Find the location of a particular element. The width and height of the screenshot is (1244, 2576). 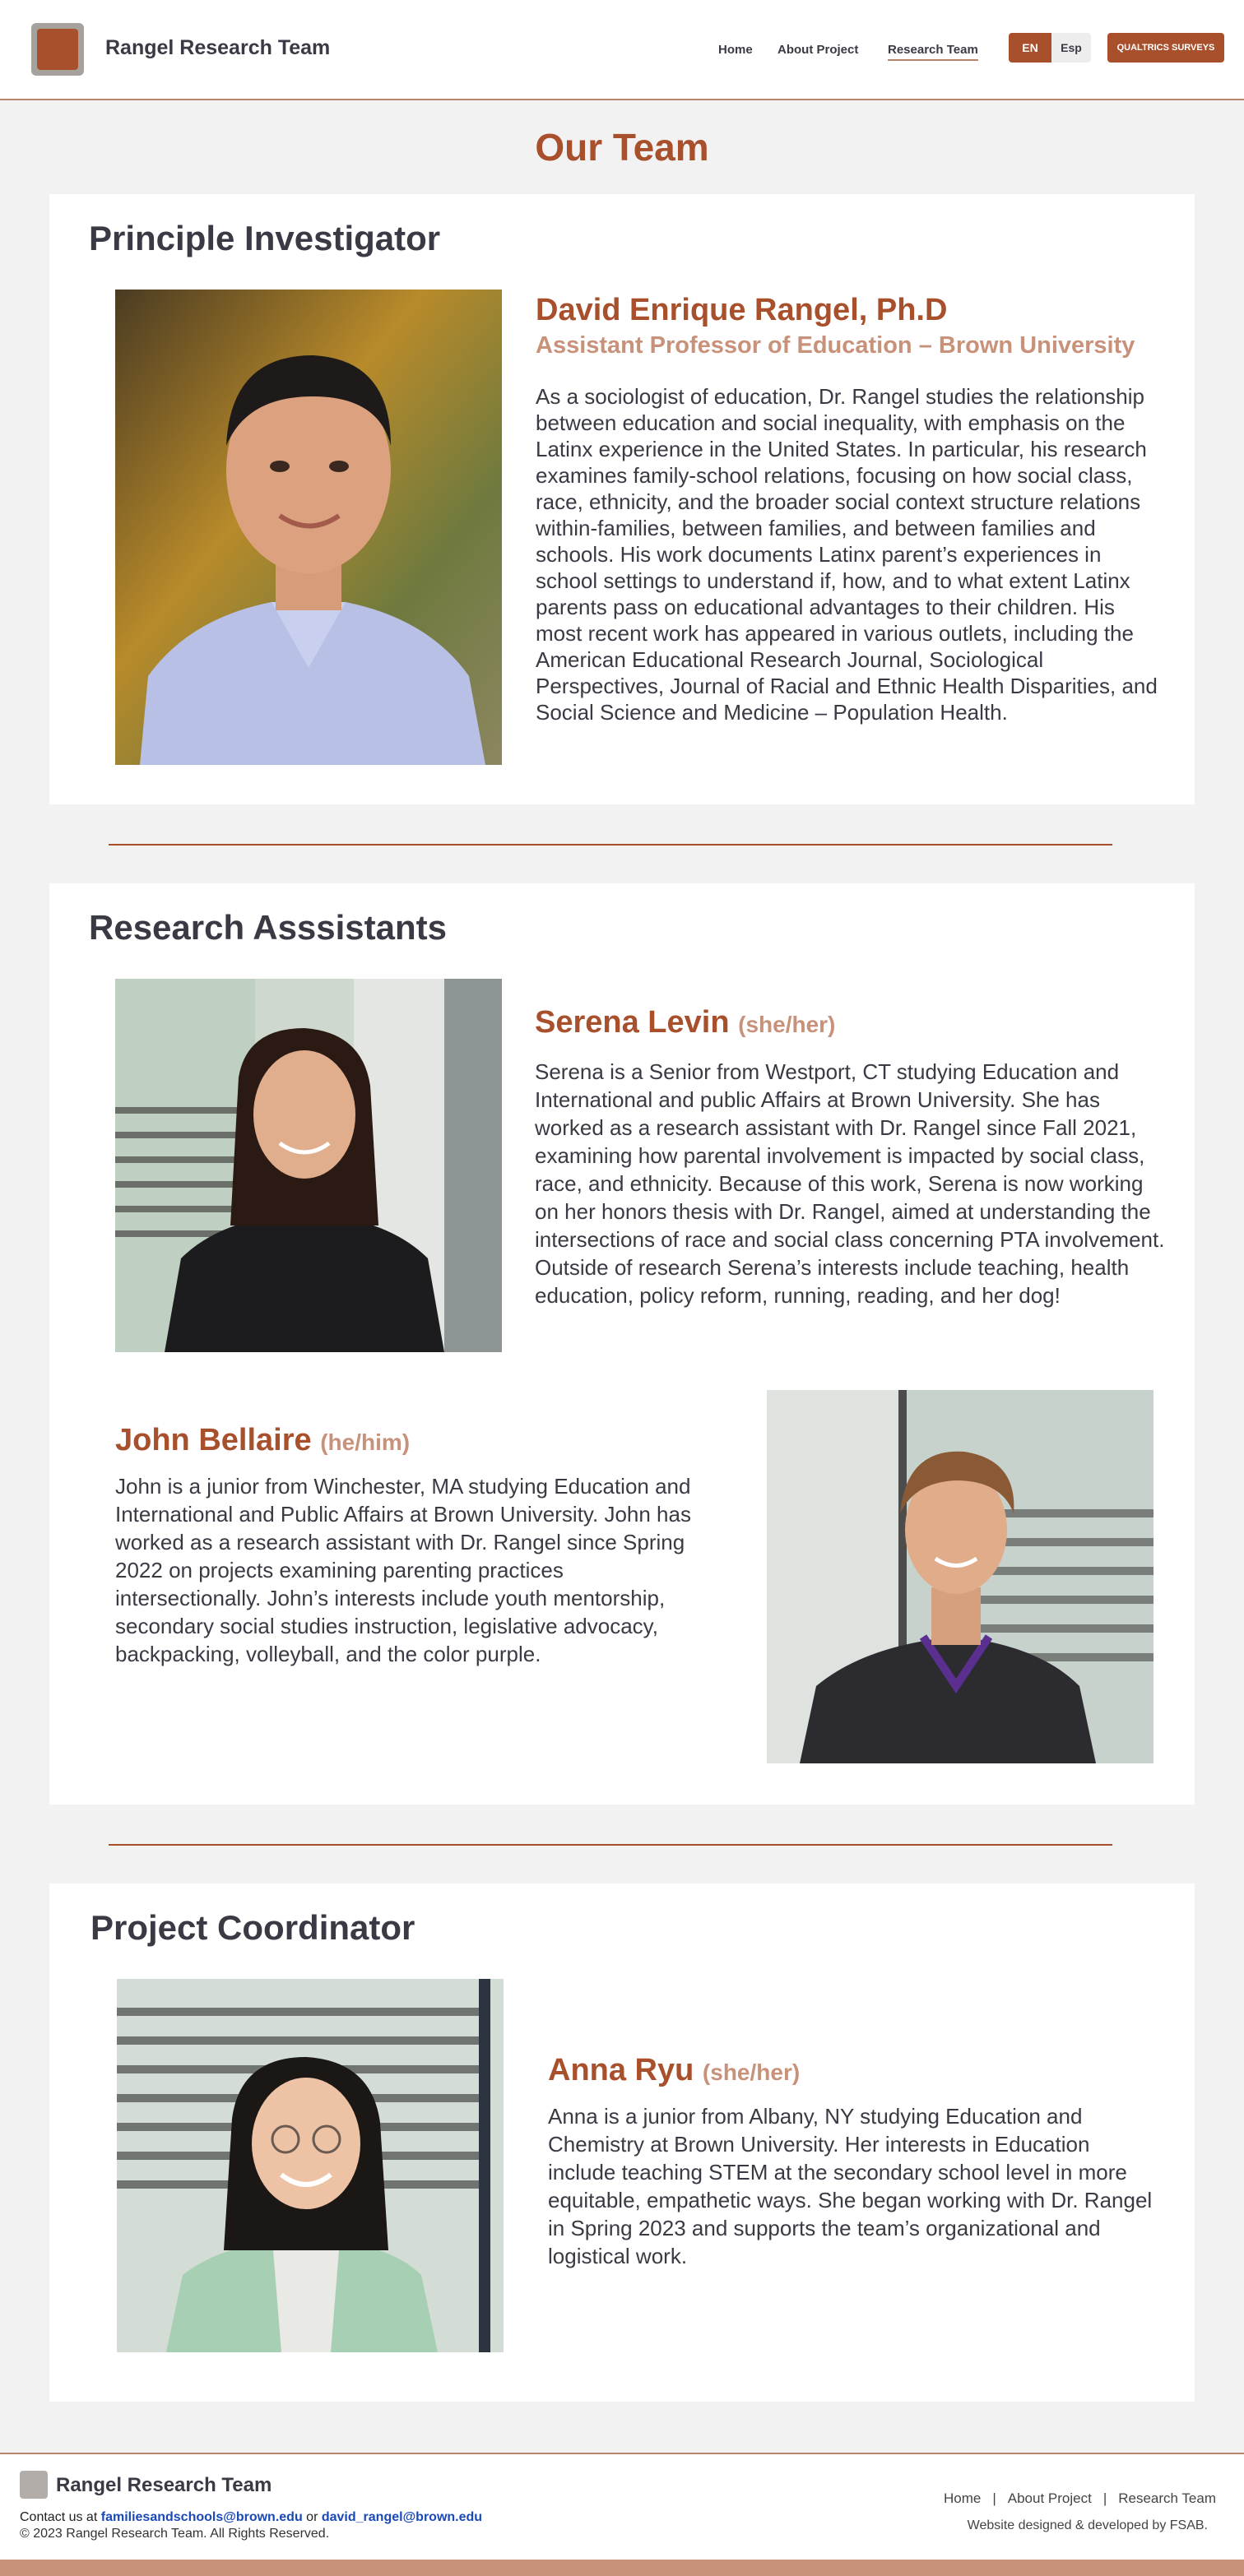

john-pronouns: (he/him) is located at coordinates (366, 1442).